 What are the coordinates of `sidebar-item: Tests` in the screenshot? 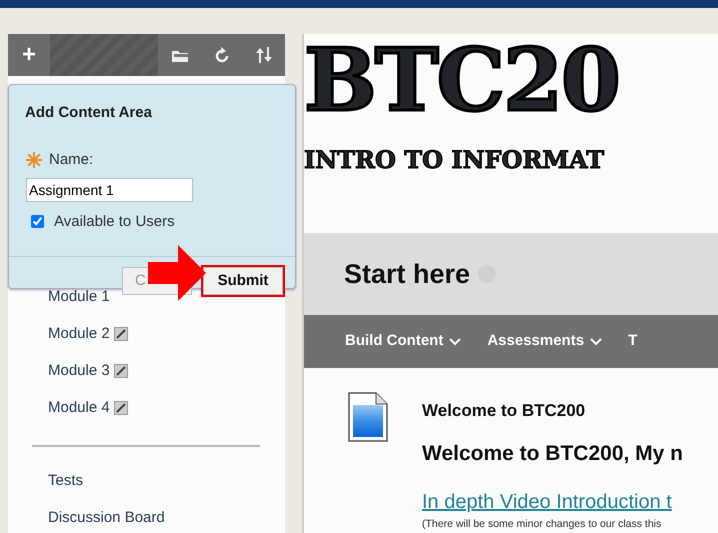 It's located at (66, 481).